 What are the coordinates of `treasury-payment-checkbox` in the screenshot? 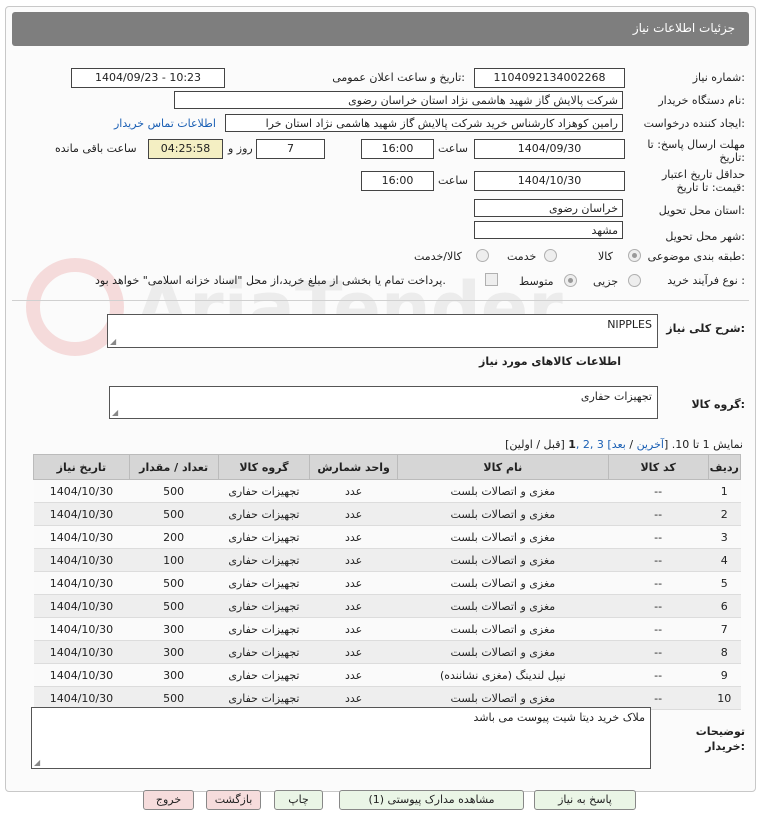 It's located at (491, 279).